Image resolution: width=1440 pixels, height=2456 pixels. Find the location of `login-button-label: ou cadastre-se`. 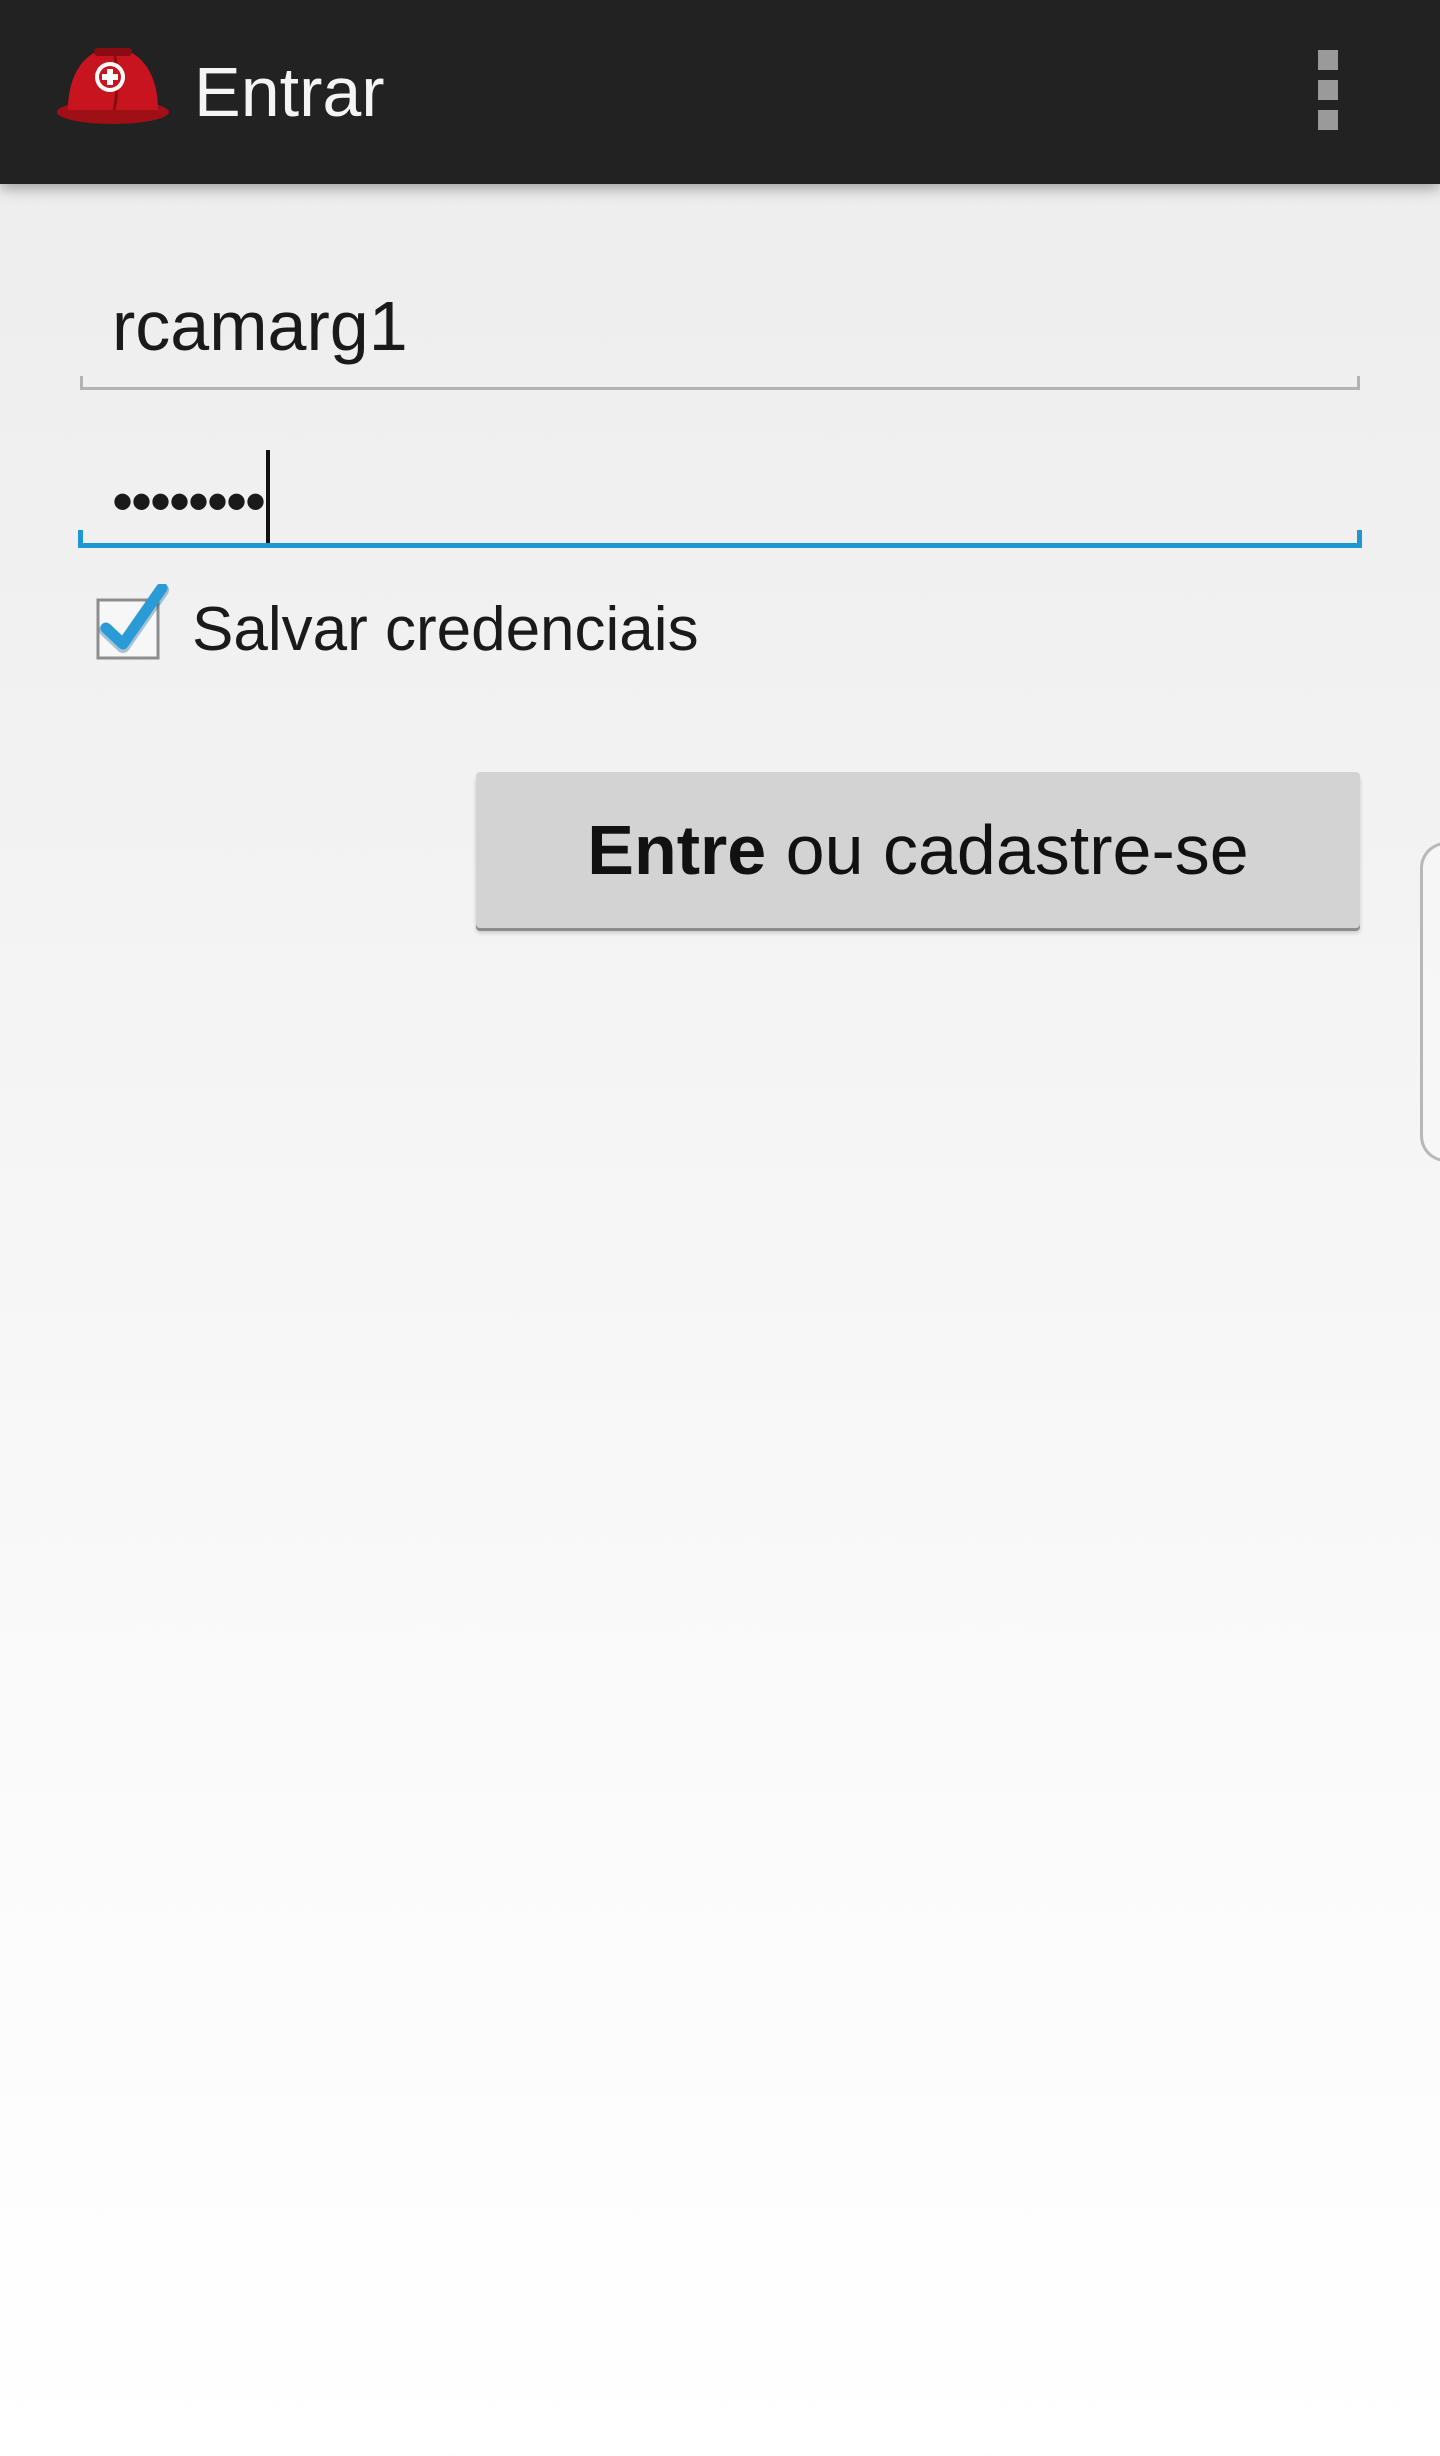

login-button-label: ou cadastre-se is located at coordinates (1007, 850).